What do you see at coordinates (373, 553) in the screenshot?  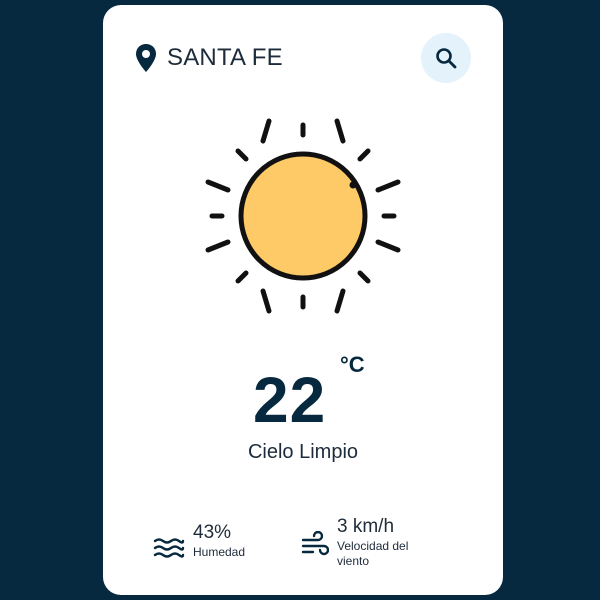 I see `wind-label: Velocidad del viento` at bounding box center [373, 553].